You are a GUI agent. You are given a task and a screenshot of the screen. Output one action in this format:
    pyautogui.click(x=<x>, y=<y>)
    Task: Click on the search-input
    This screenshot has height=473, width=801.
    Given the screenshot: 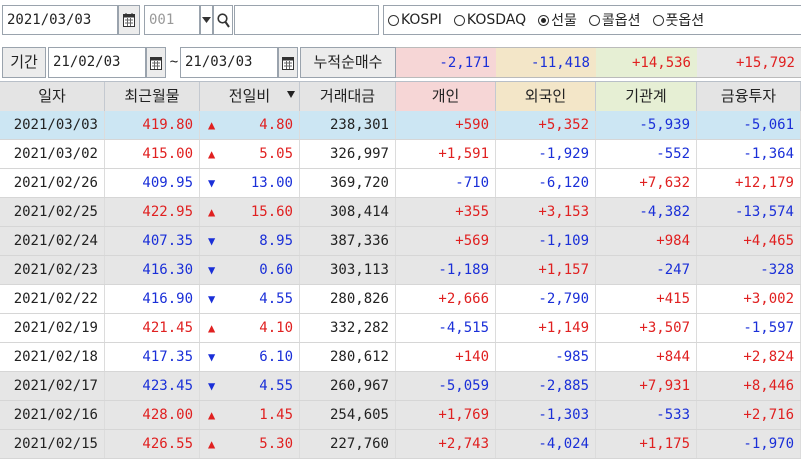 What is the action you would take?
    pyautogui.click(x=306, y=20)
    